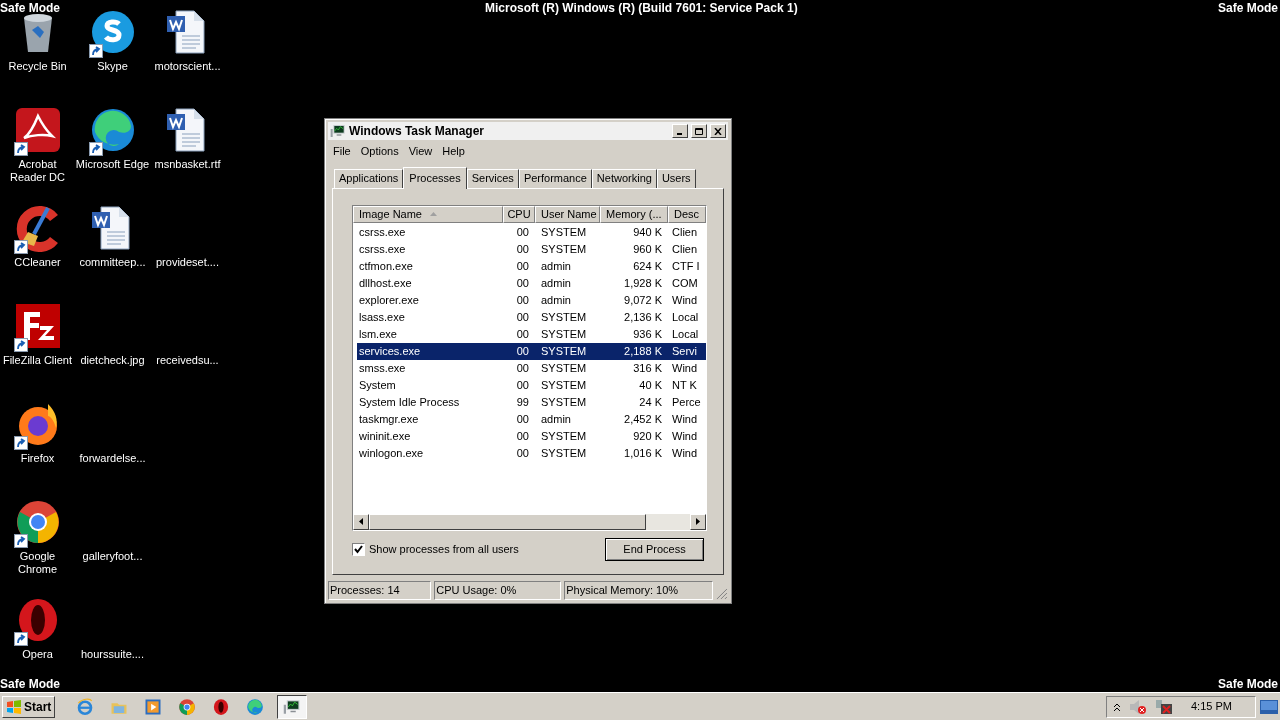 Image resolution: width=1280 pixels, height=720 pixels. What do you see at coordinates (531, 317) in the screenshot?
I see `process-row: lsass.exe 00 SYSTEM 2,136 K Local` at bounding box center [531, 317].